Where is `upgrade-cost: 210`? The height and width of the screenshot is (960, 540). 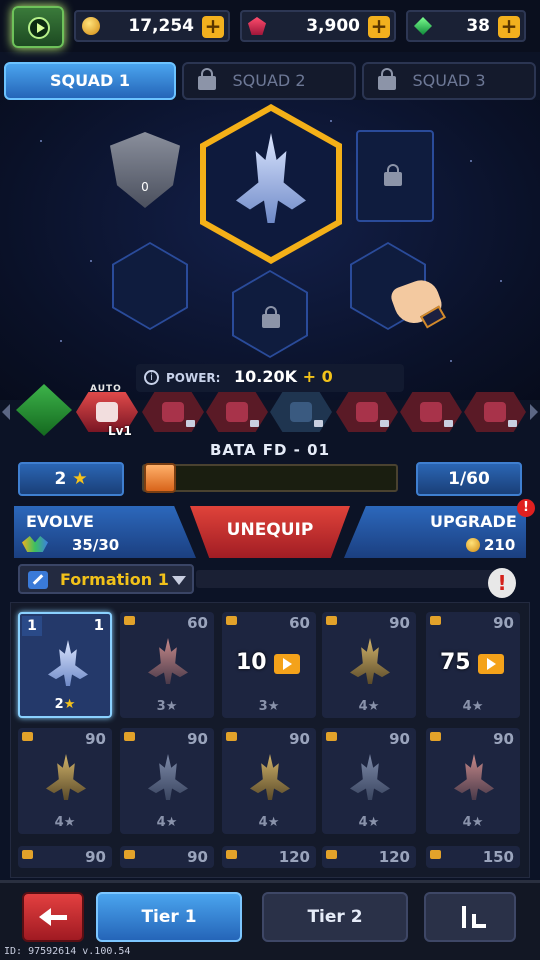 upgrade-cost: 210 is located at coordinates (500, 545).